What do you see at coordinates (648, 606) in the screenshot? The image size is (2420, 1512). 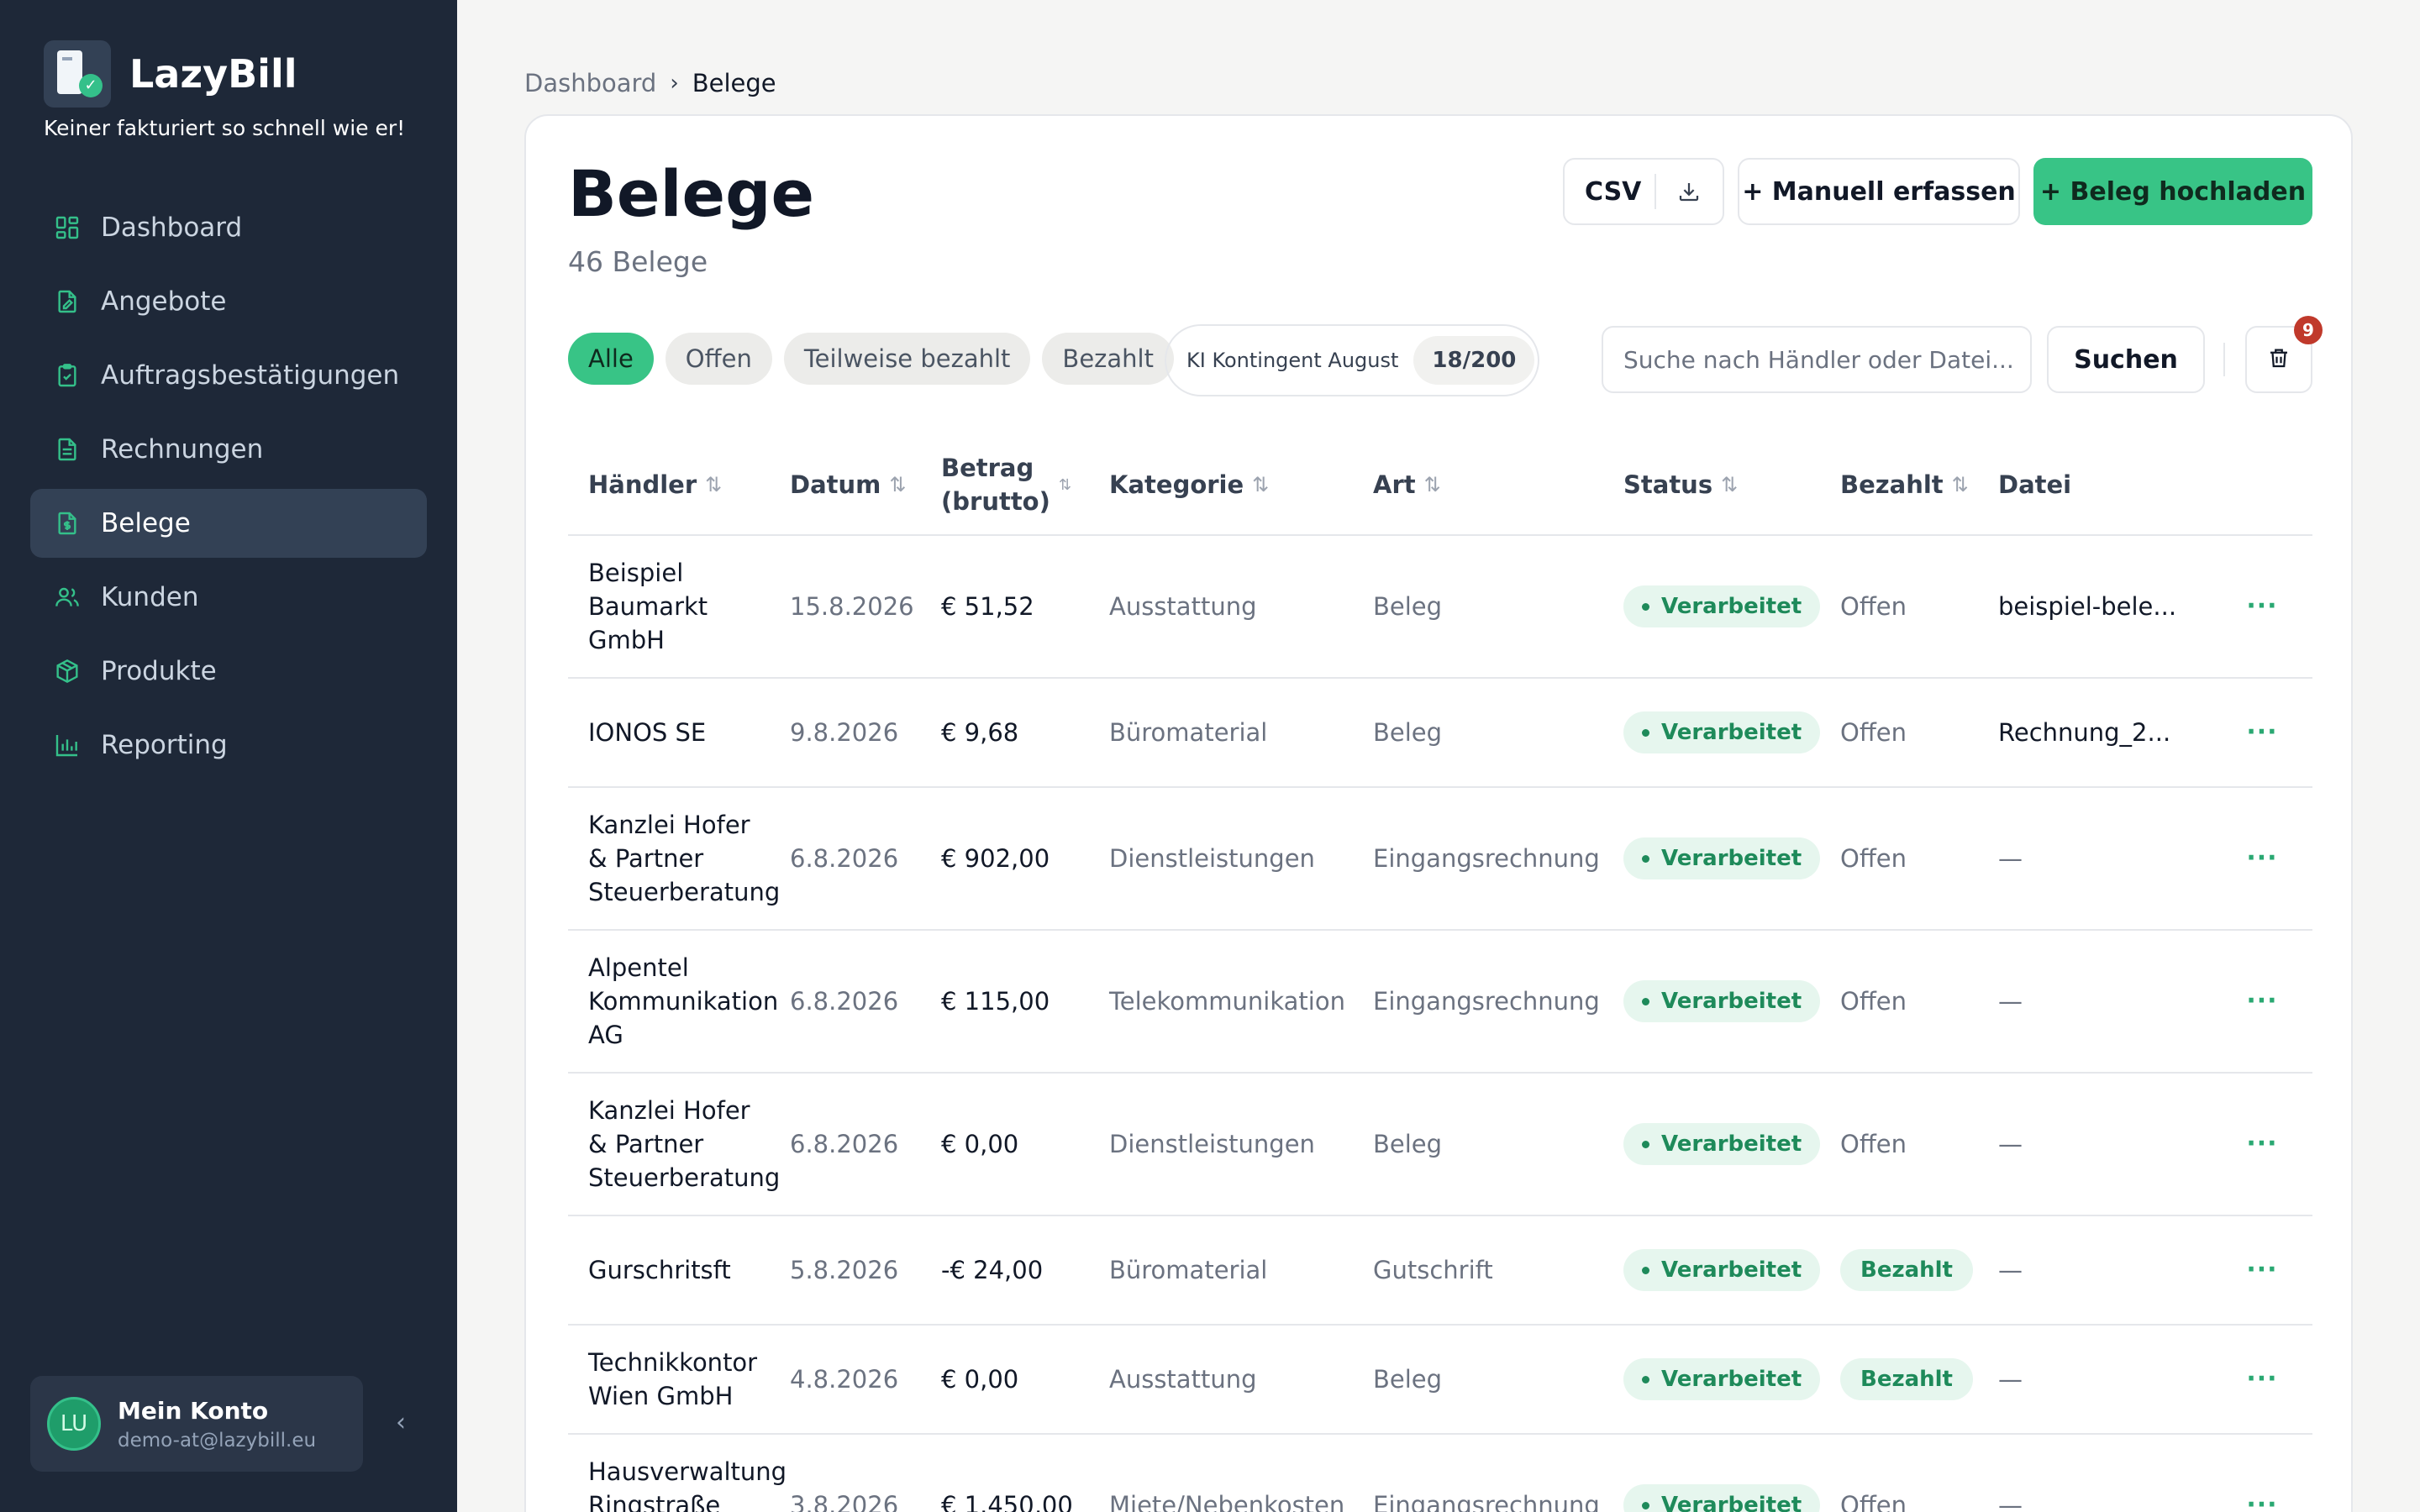 I see `cell-merchant: Beispiel Baumarkt GmbH` at bounding box center [648, 606].